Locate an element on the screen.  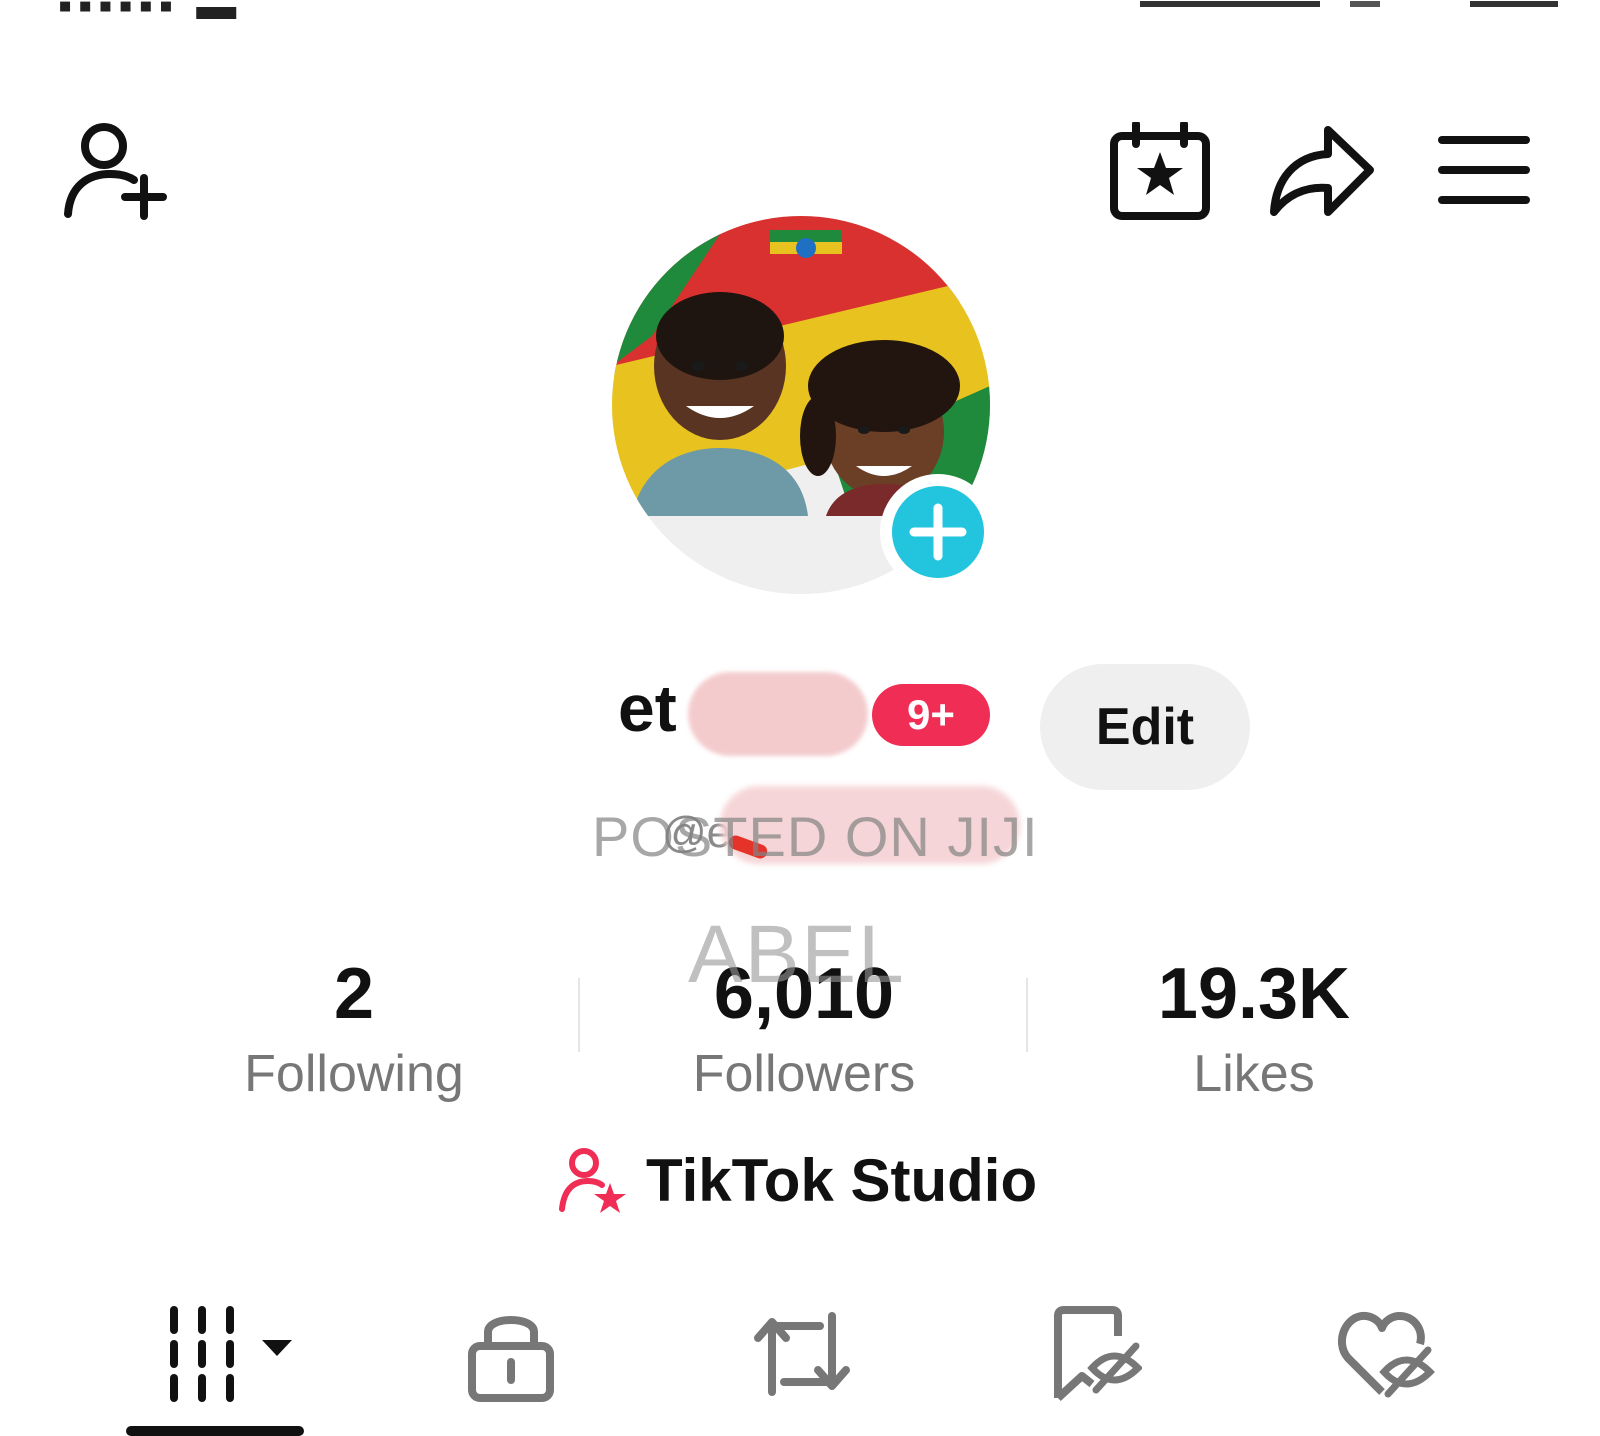
share-icon is located at coordinates (1322, 172).